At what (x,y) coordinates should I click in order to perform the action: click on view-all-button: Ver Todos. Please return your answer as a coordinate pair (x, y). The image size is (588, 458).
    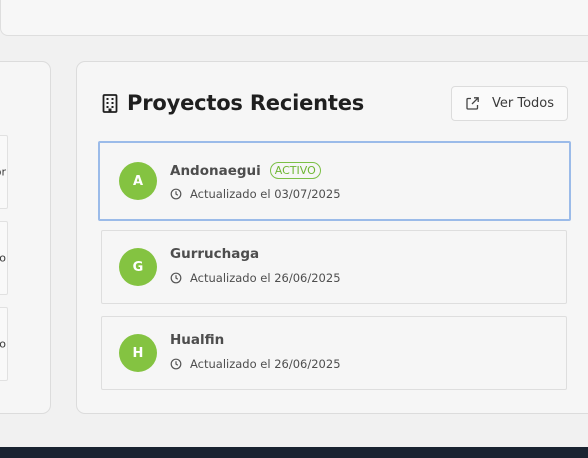
    Looking at the image, I should click on (509, 103).